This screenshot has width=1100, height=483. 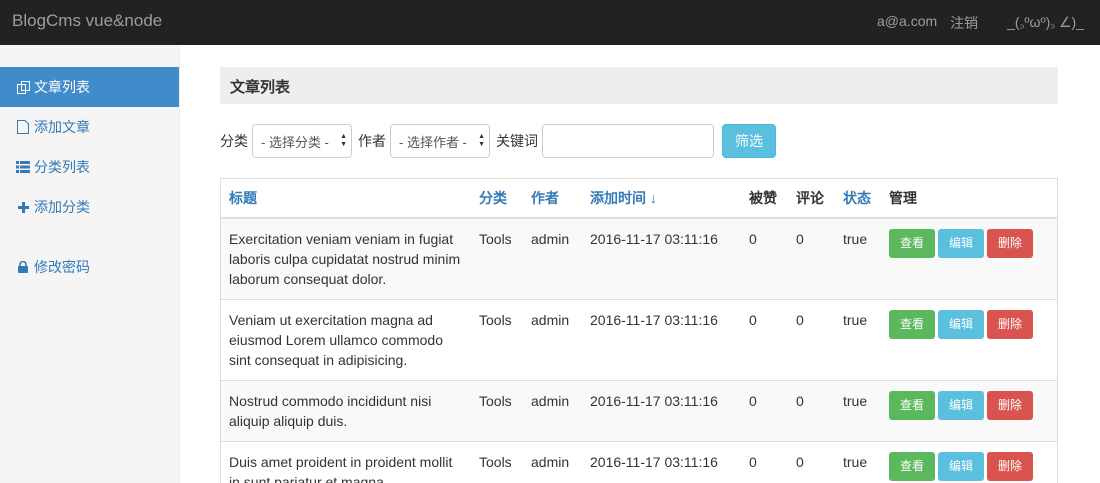 I want to click on sidebar-item-label: 分类列表, so click(x=62, y=167).